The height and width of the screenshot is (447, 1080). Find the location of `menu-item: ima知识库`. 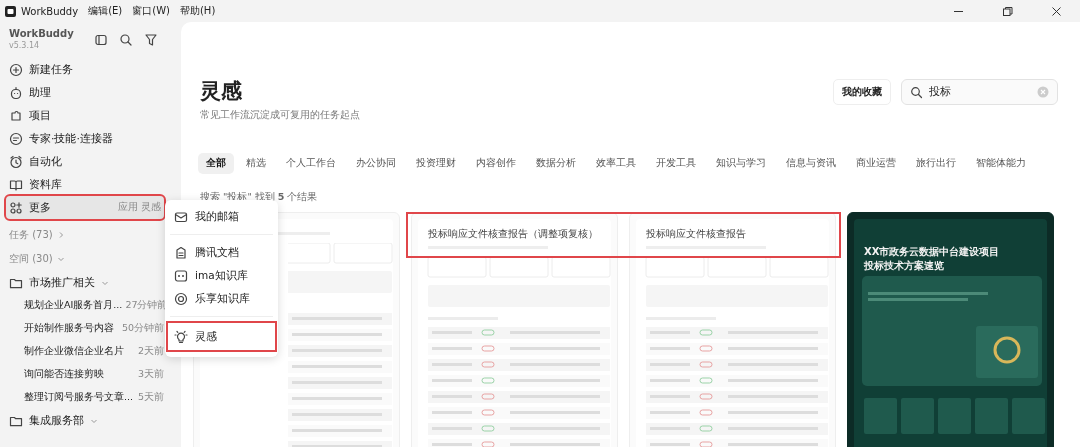

menu-item: ima知识库 is located at coordinates (221, 275).